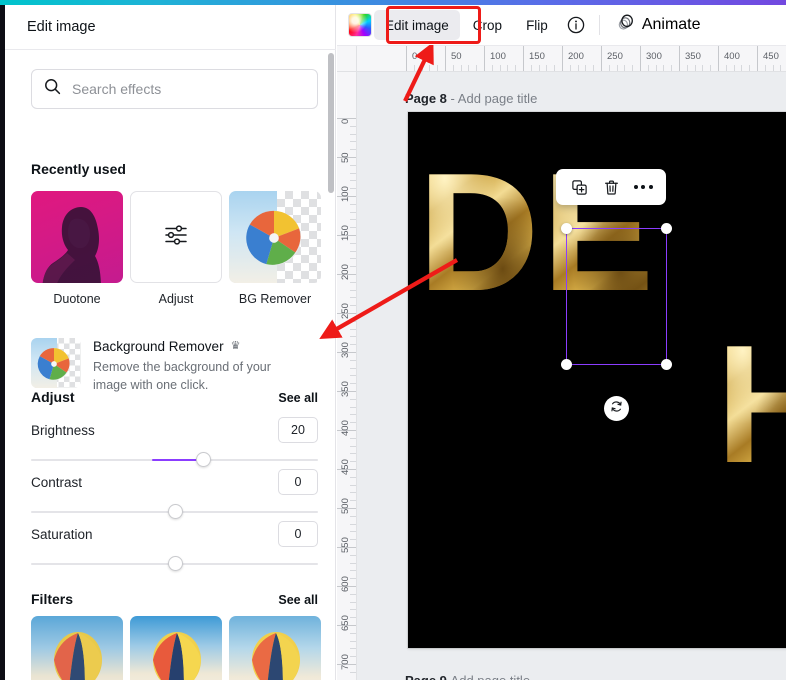 The height and width of the screenshot is (680, 786). What do you see at coordinates (52, 599) in the screenshot?
I see `filters-title: Filters` at bounding box center [52, 599].